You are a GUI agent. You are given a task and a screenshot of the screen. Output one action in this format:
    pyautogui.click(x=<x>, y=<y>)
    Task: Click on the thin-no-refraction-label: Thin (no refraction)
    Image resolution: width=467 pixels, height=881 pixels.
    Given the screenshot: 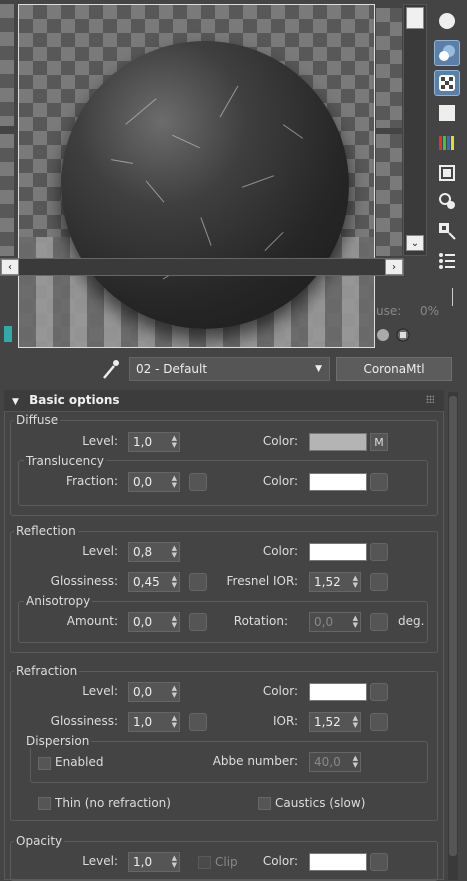 What is the action you would take?
    pyautogui.click(x=113, y=803)
    